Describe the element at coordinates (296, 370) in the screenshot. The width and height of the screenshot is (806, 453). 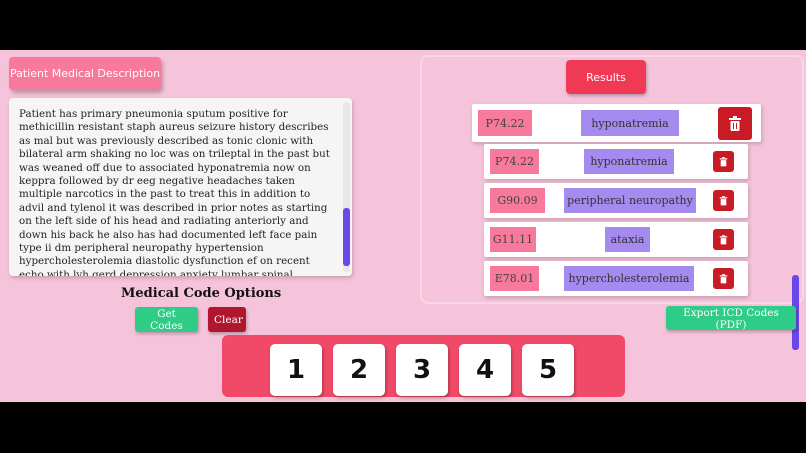
I see `page-button-1: 1` at that location.